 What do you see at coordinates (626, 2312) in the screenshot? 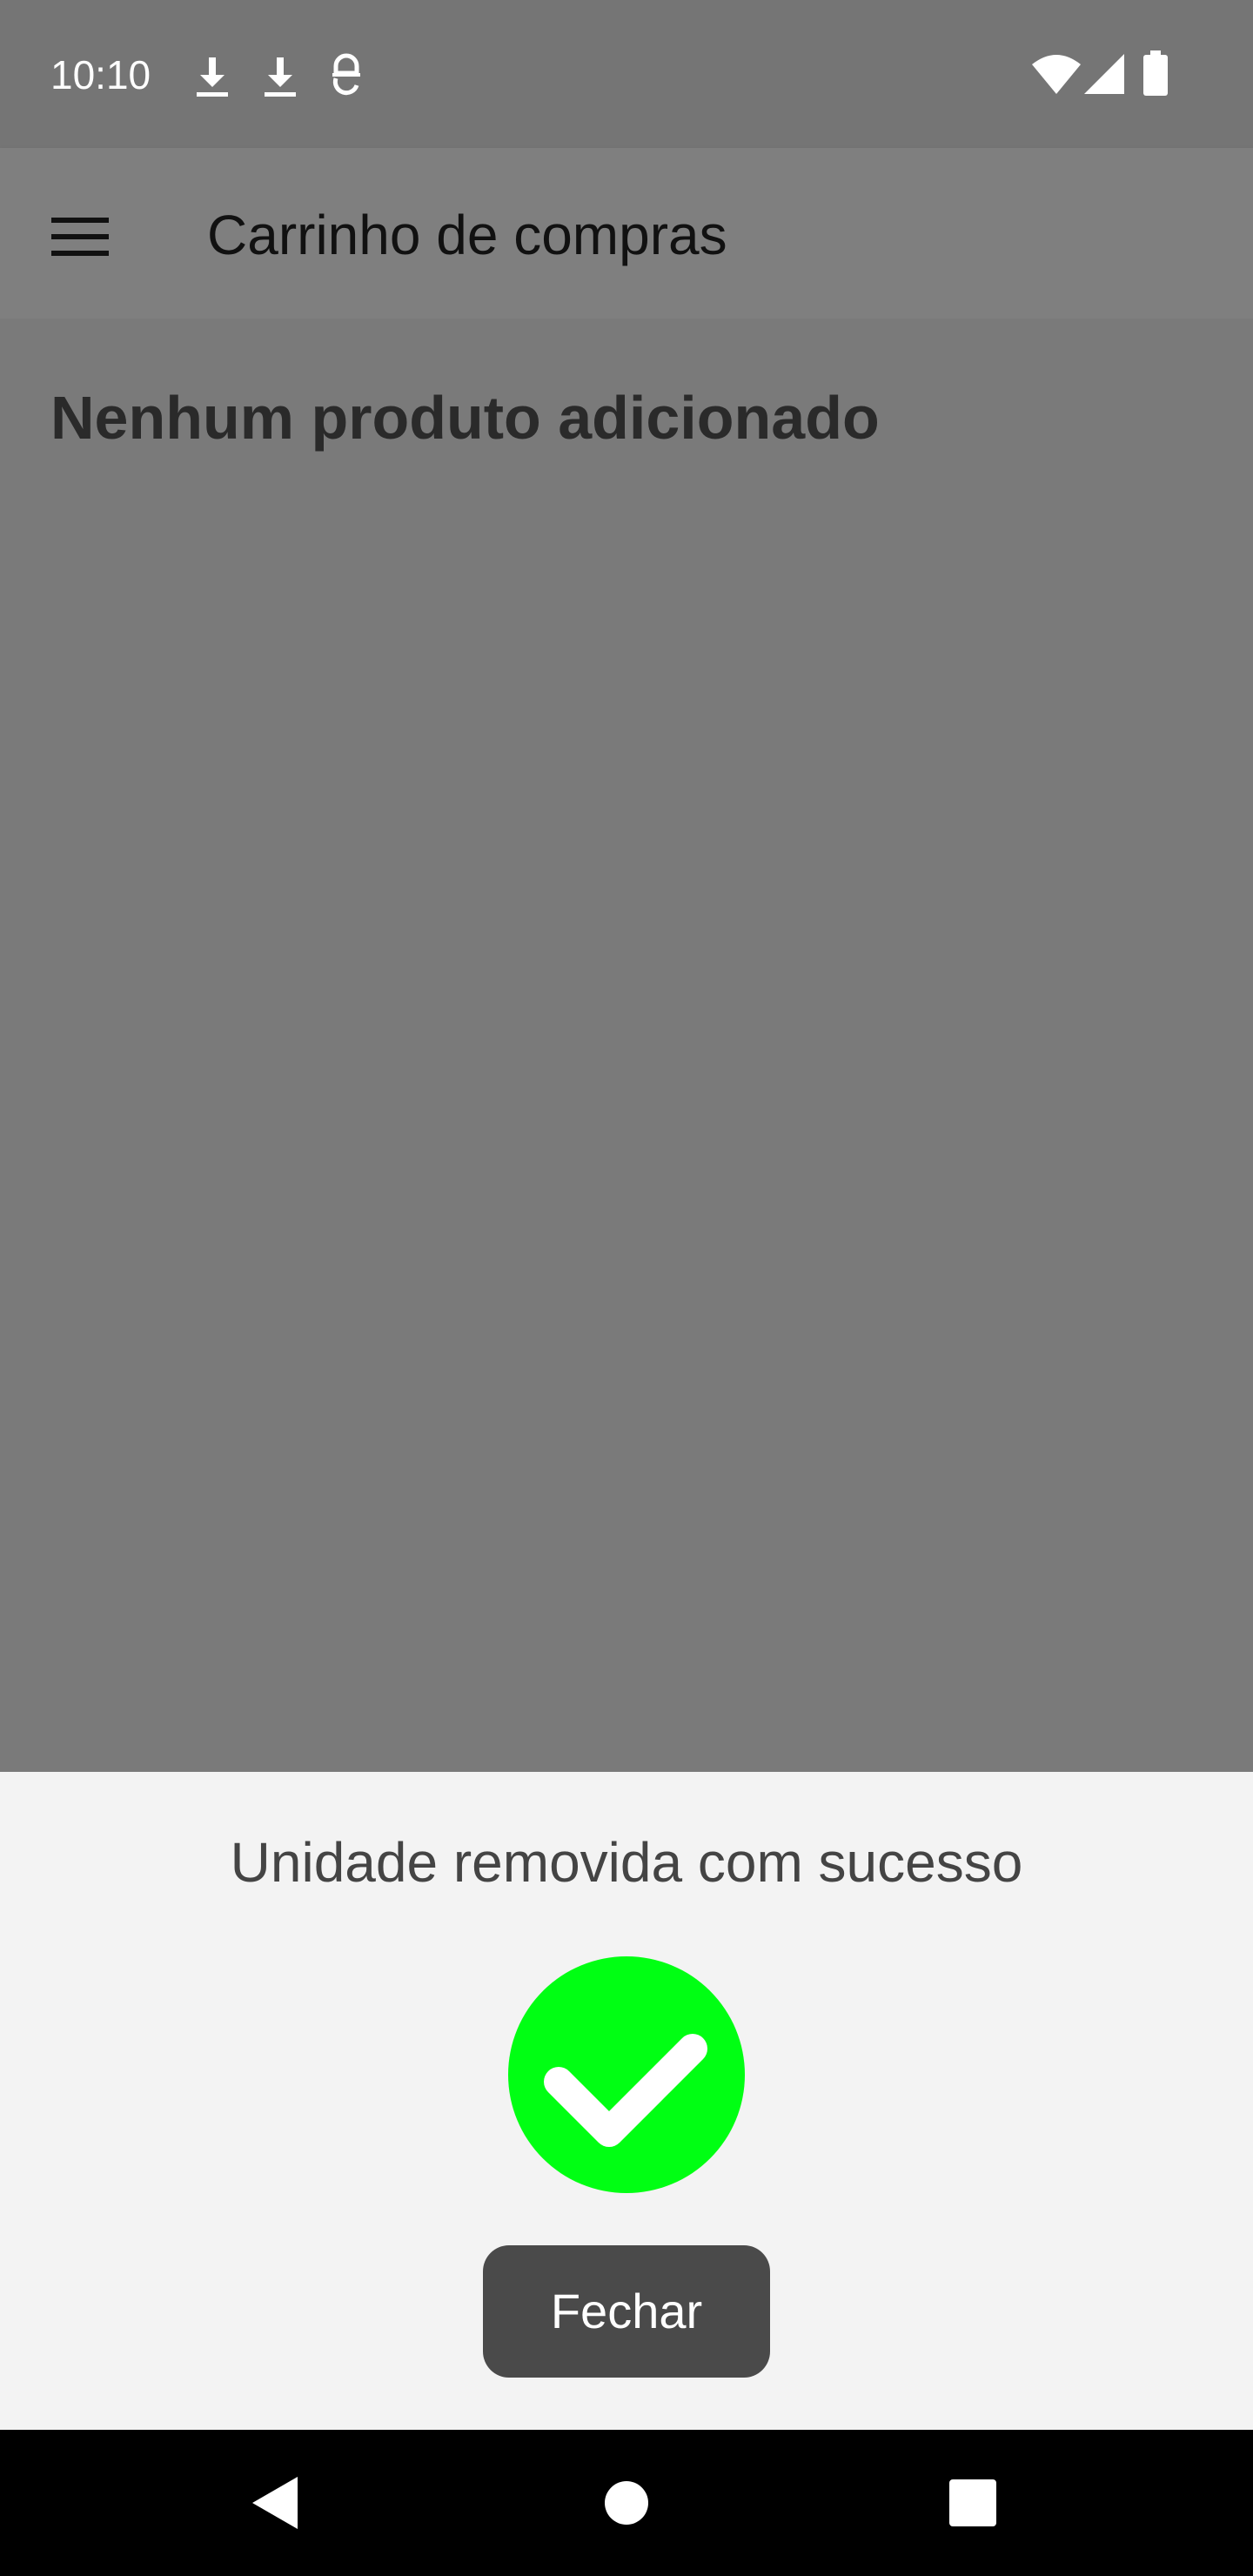
I see `close-button: Fechar` at bounding box center [626, 2312].